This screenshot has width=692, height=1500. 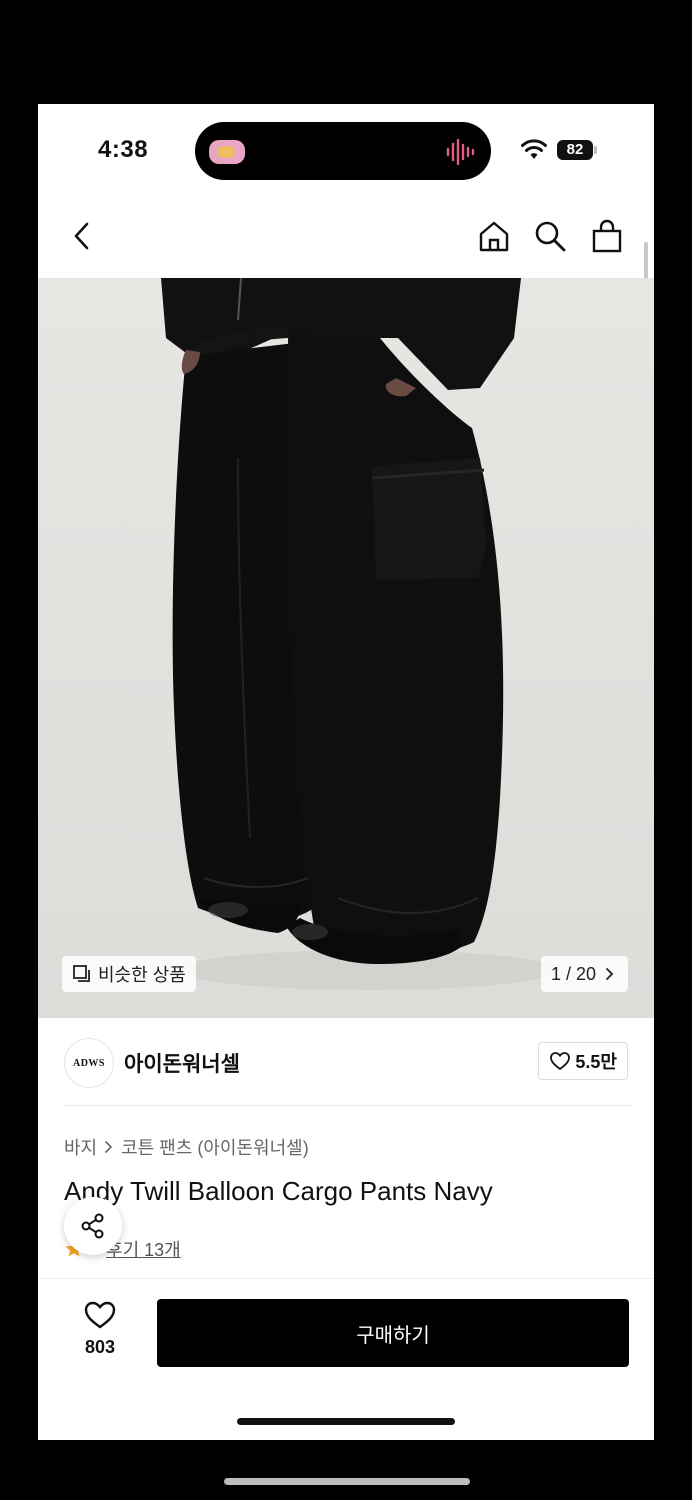 What do you see at coordinates (227, 152) in the screenshot?
I see `app-icon` at bounding box center [227, 152].